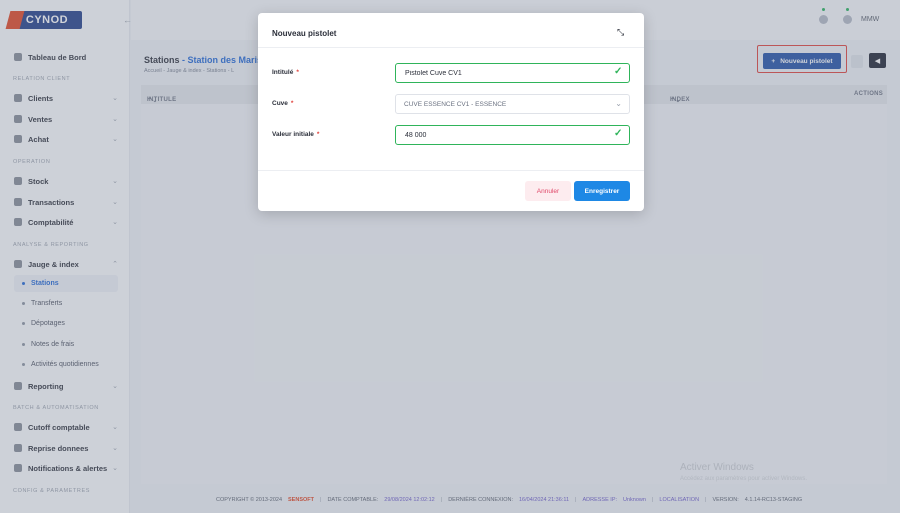  Describe the element at coordinates (512, 135) in the screenshot. I see `valeur-initiale-input` at that location.